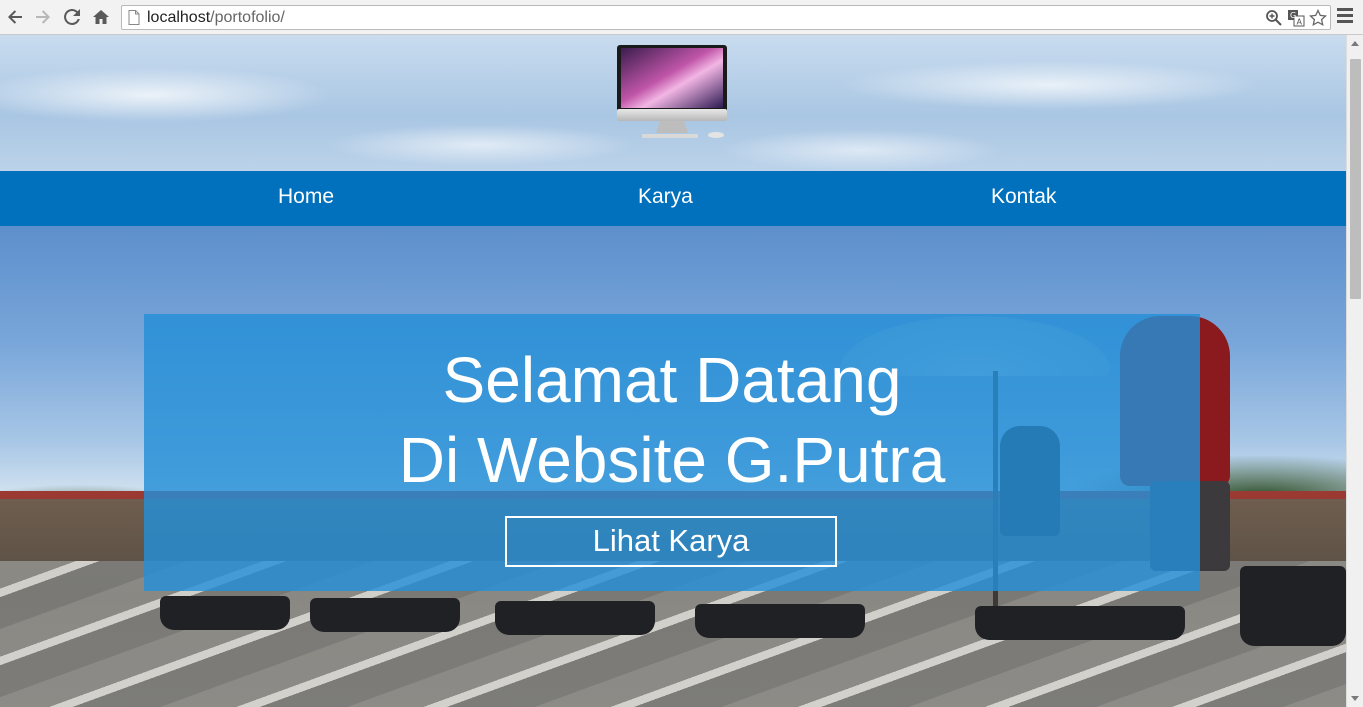  I want to click on translate-icon: GA, so click(1296, 18).